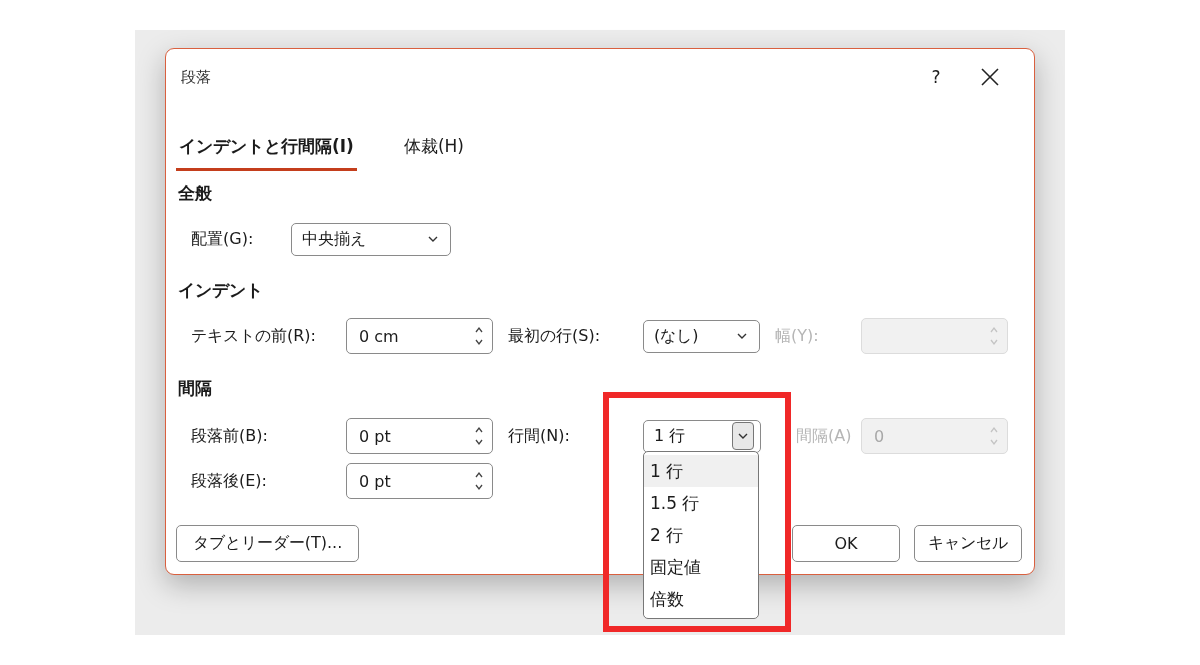 The width and height of the screenshot is (1200, 665). I want to click on field-label: 行間(N):, so click(539, 436).